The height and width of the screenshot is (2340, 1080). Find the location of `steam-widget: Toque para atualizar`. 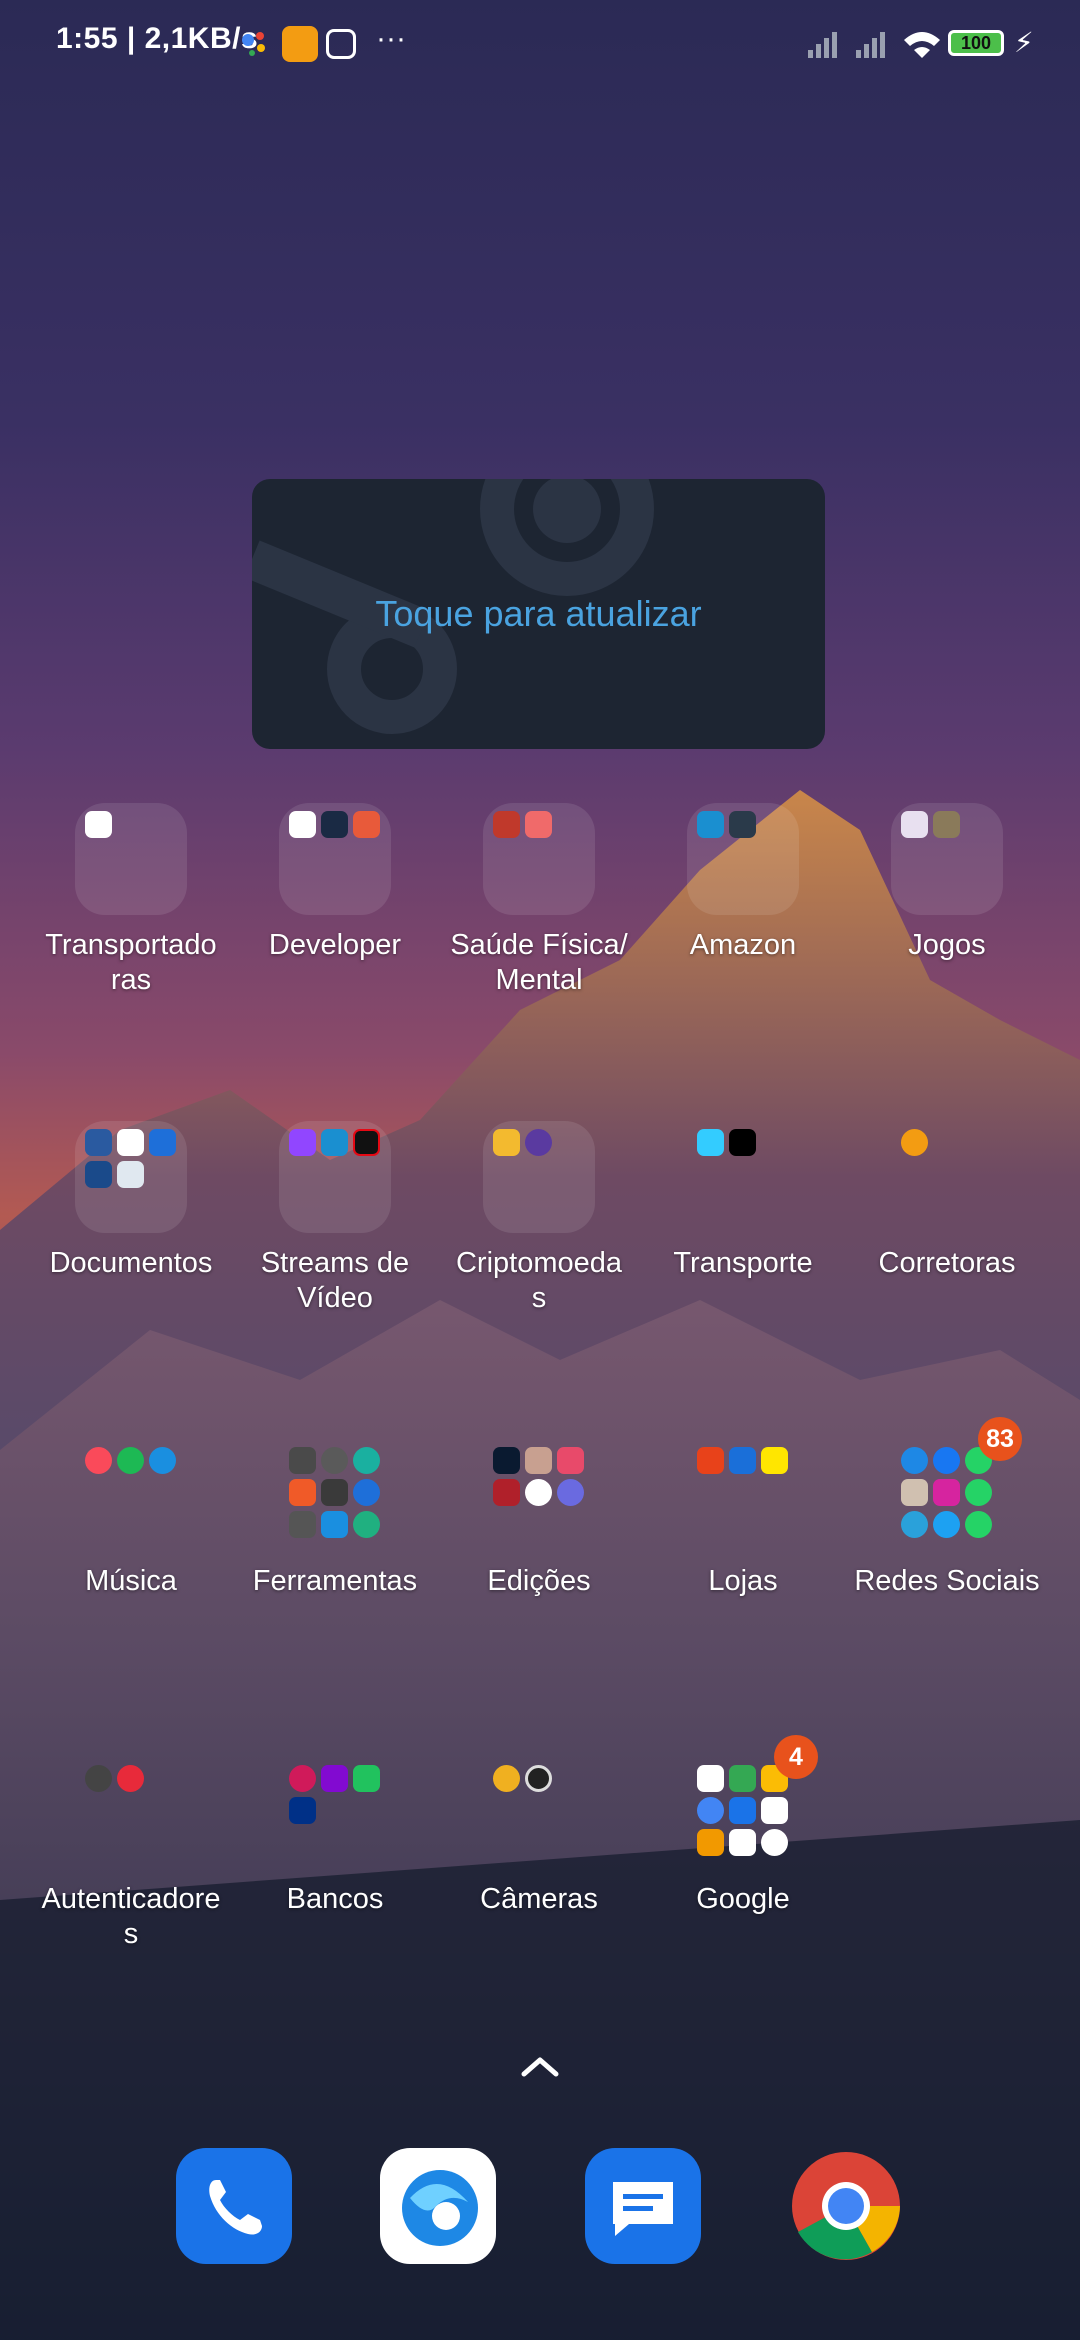

steam-widget: Toque para atualizar is located at coordinates (538, 614).